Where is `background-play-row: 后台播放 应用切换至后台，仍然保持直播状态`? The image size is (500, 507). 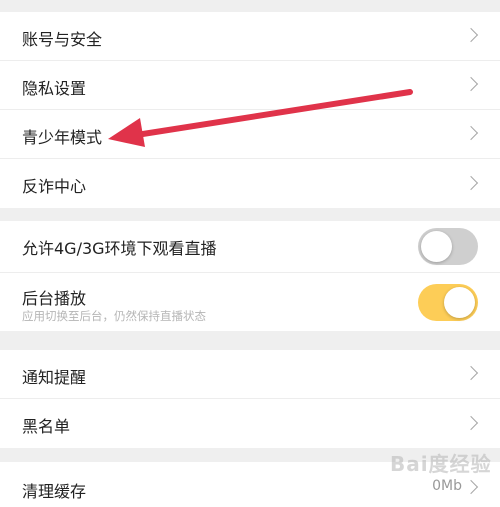 background-play-row: 后台播放 应用切换至后台，仍然保持直播状态 is located at coordinates (250, 302).